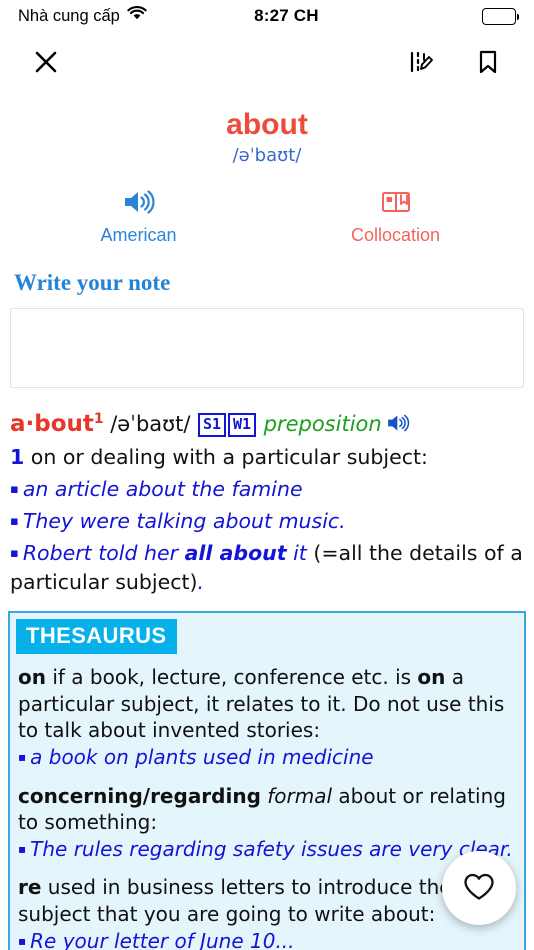  Describe the element at coordinates (267, 155) in the screenshot. I see `headword-pronunciation: /əˈbaʊt/` at that location.